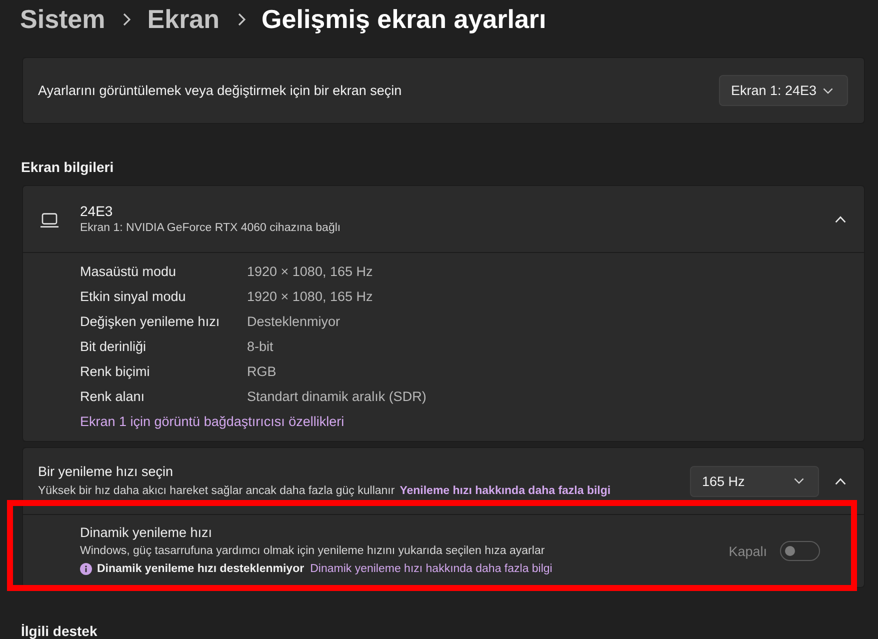 The height and width of the screenshot is (639, 878). What do you see at coordinates (200, 569) in the screenshot?
I see `notice-text: Dinamik yenileme hızı desteklenmiyor` at bounding box center [200, 569].